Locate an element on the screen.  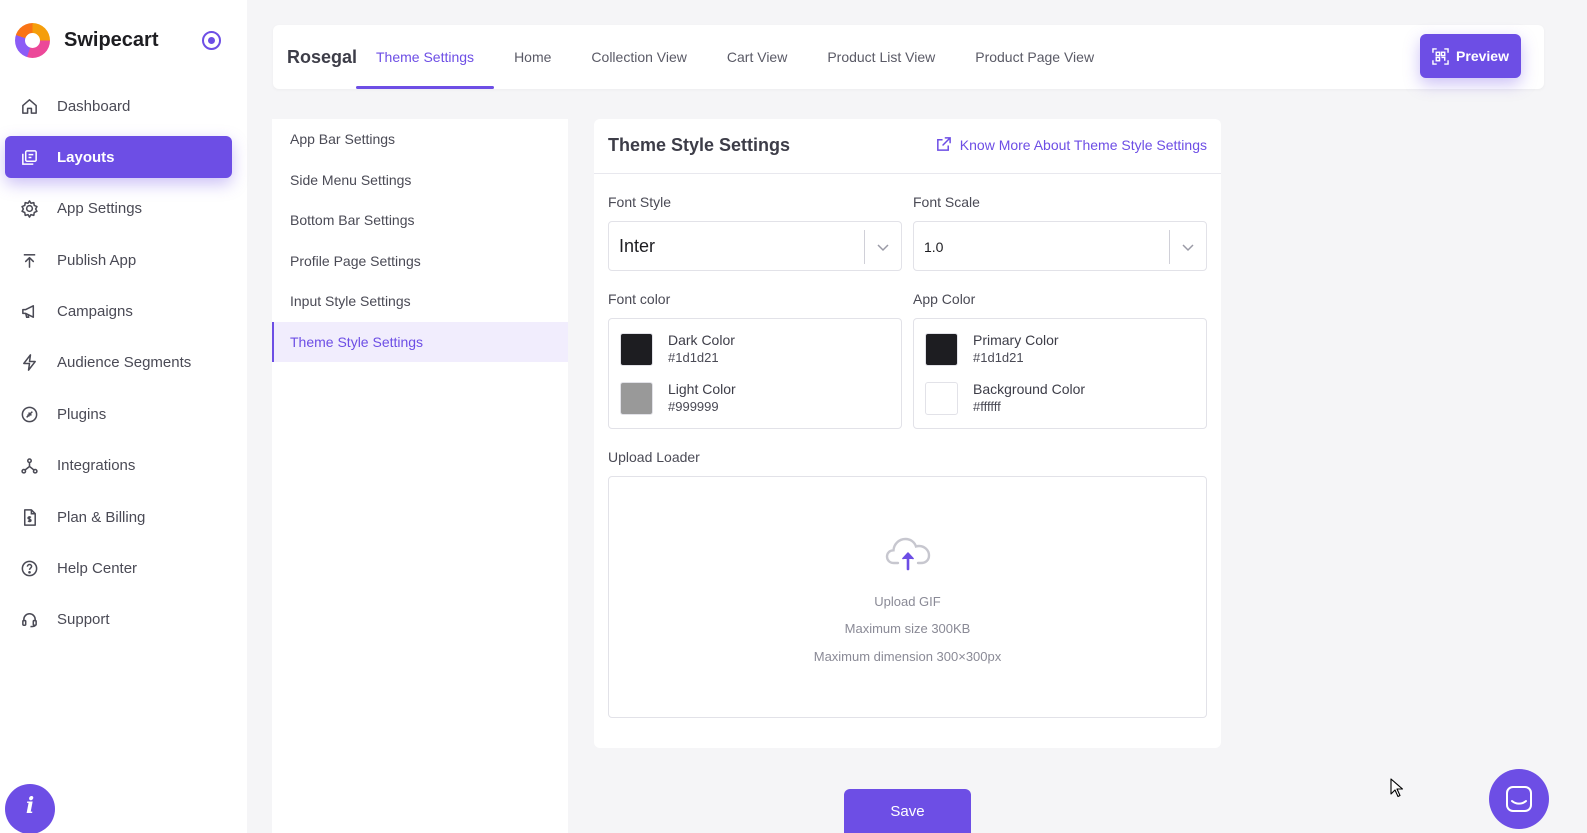
font-style-value: Inter is located at coordinates (637, 246).